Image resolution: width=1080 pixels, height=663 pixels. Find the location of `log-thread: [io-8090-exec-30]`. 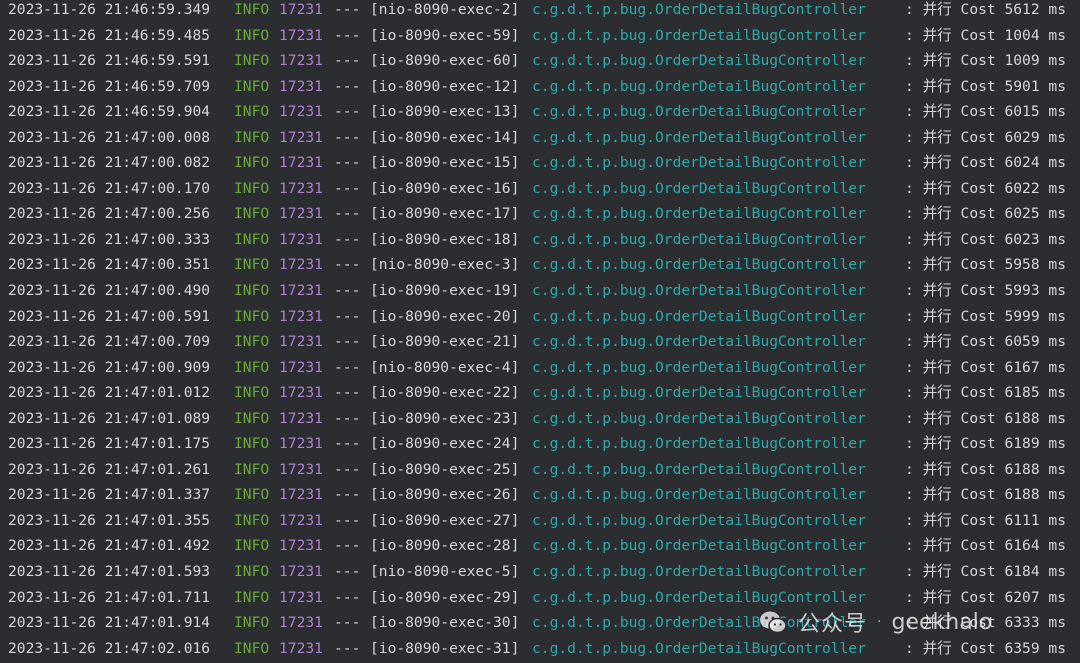

log-thread: [io-8090-exec-30] is located at coordinates (445, 623).